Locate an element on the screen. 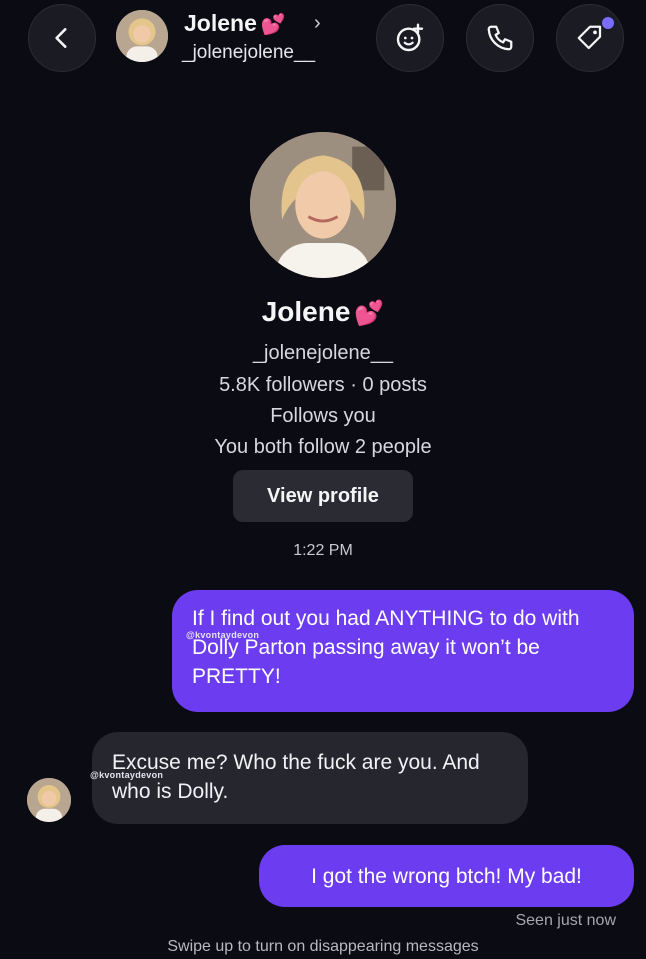 The image size is (646, 959). notification-dot is located at coordinates (608, 23).